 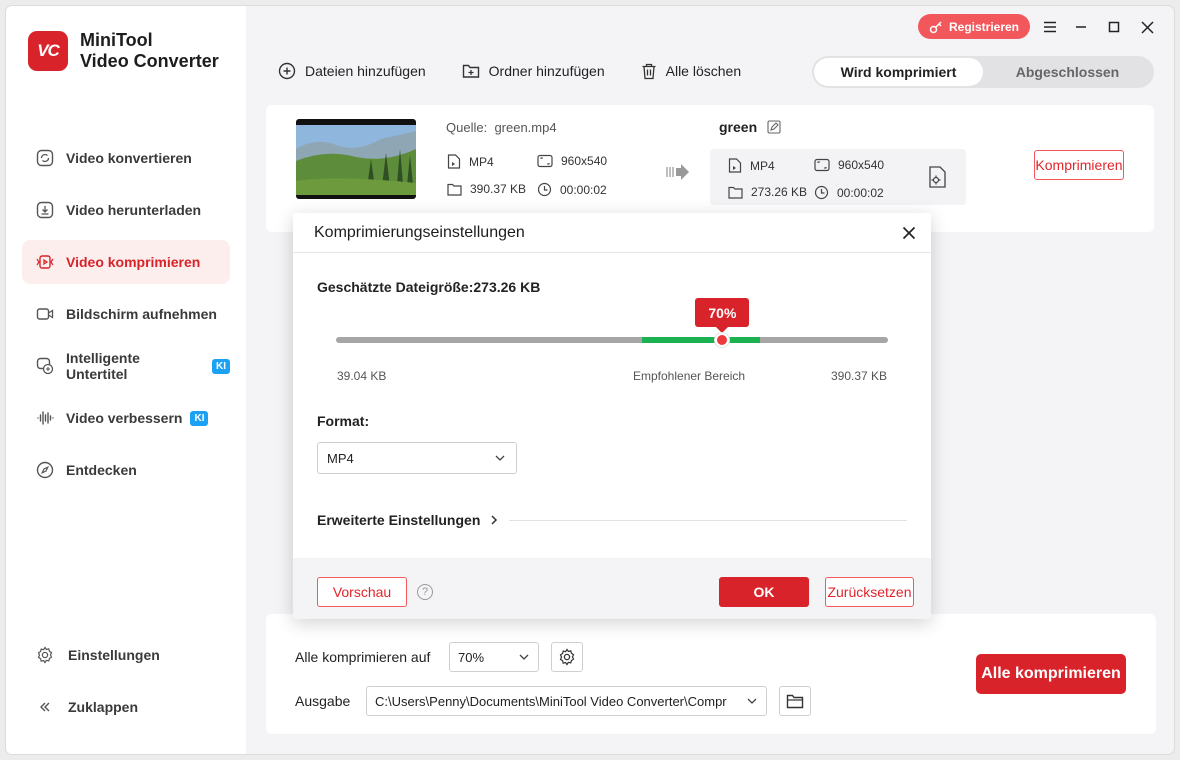 I want to click on menu-button, so click(x=1050, y=27).